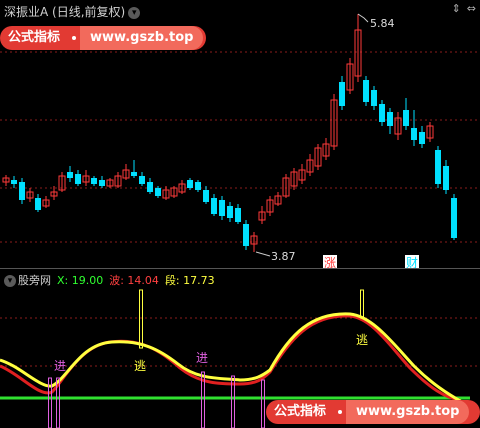  What do you see at coordinates (382, 23) in the screenshot?
I see `high-price-label: 5.84` at bounding box center [382, 23].